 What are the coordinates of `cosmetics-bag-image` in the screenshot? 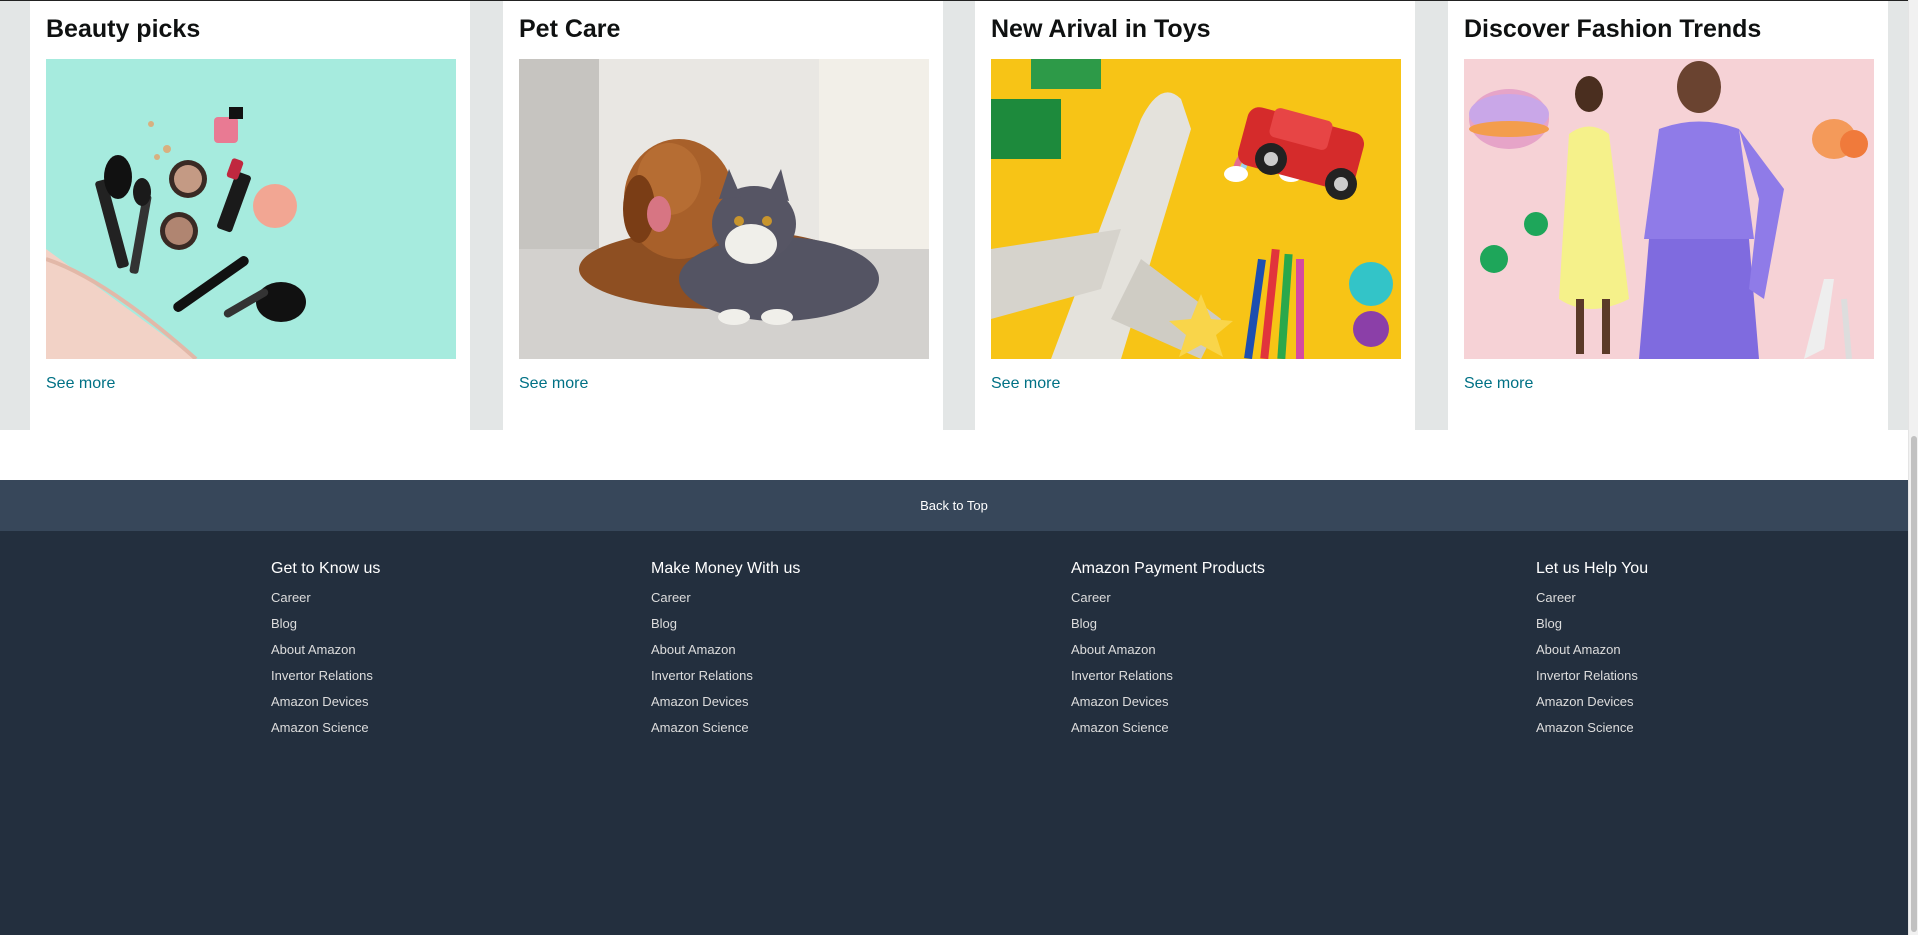 It's located at (251, 209).